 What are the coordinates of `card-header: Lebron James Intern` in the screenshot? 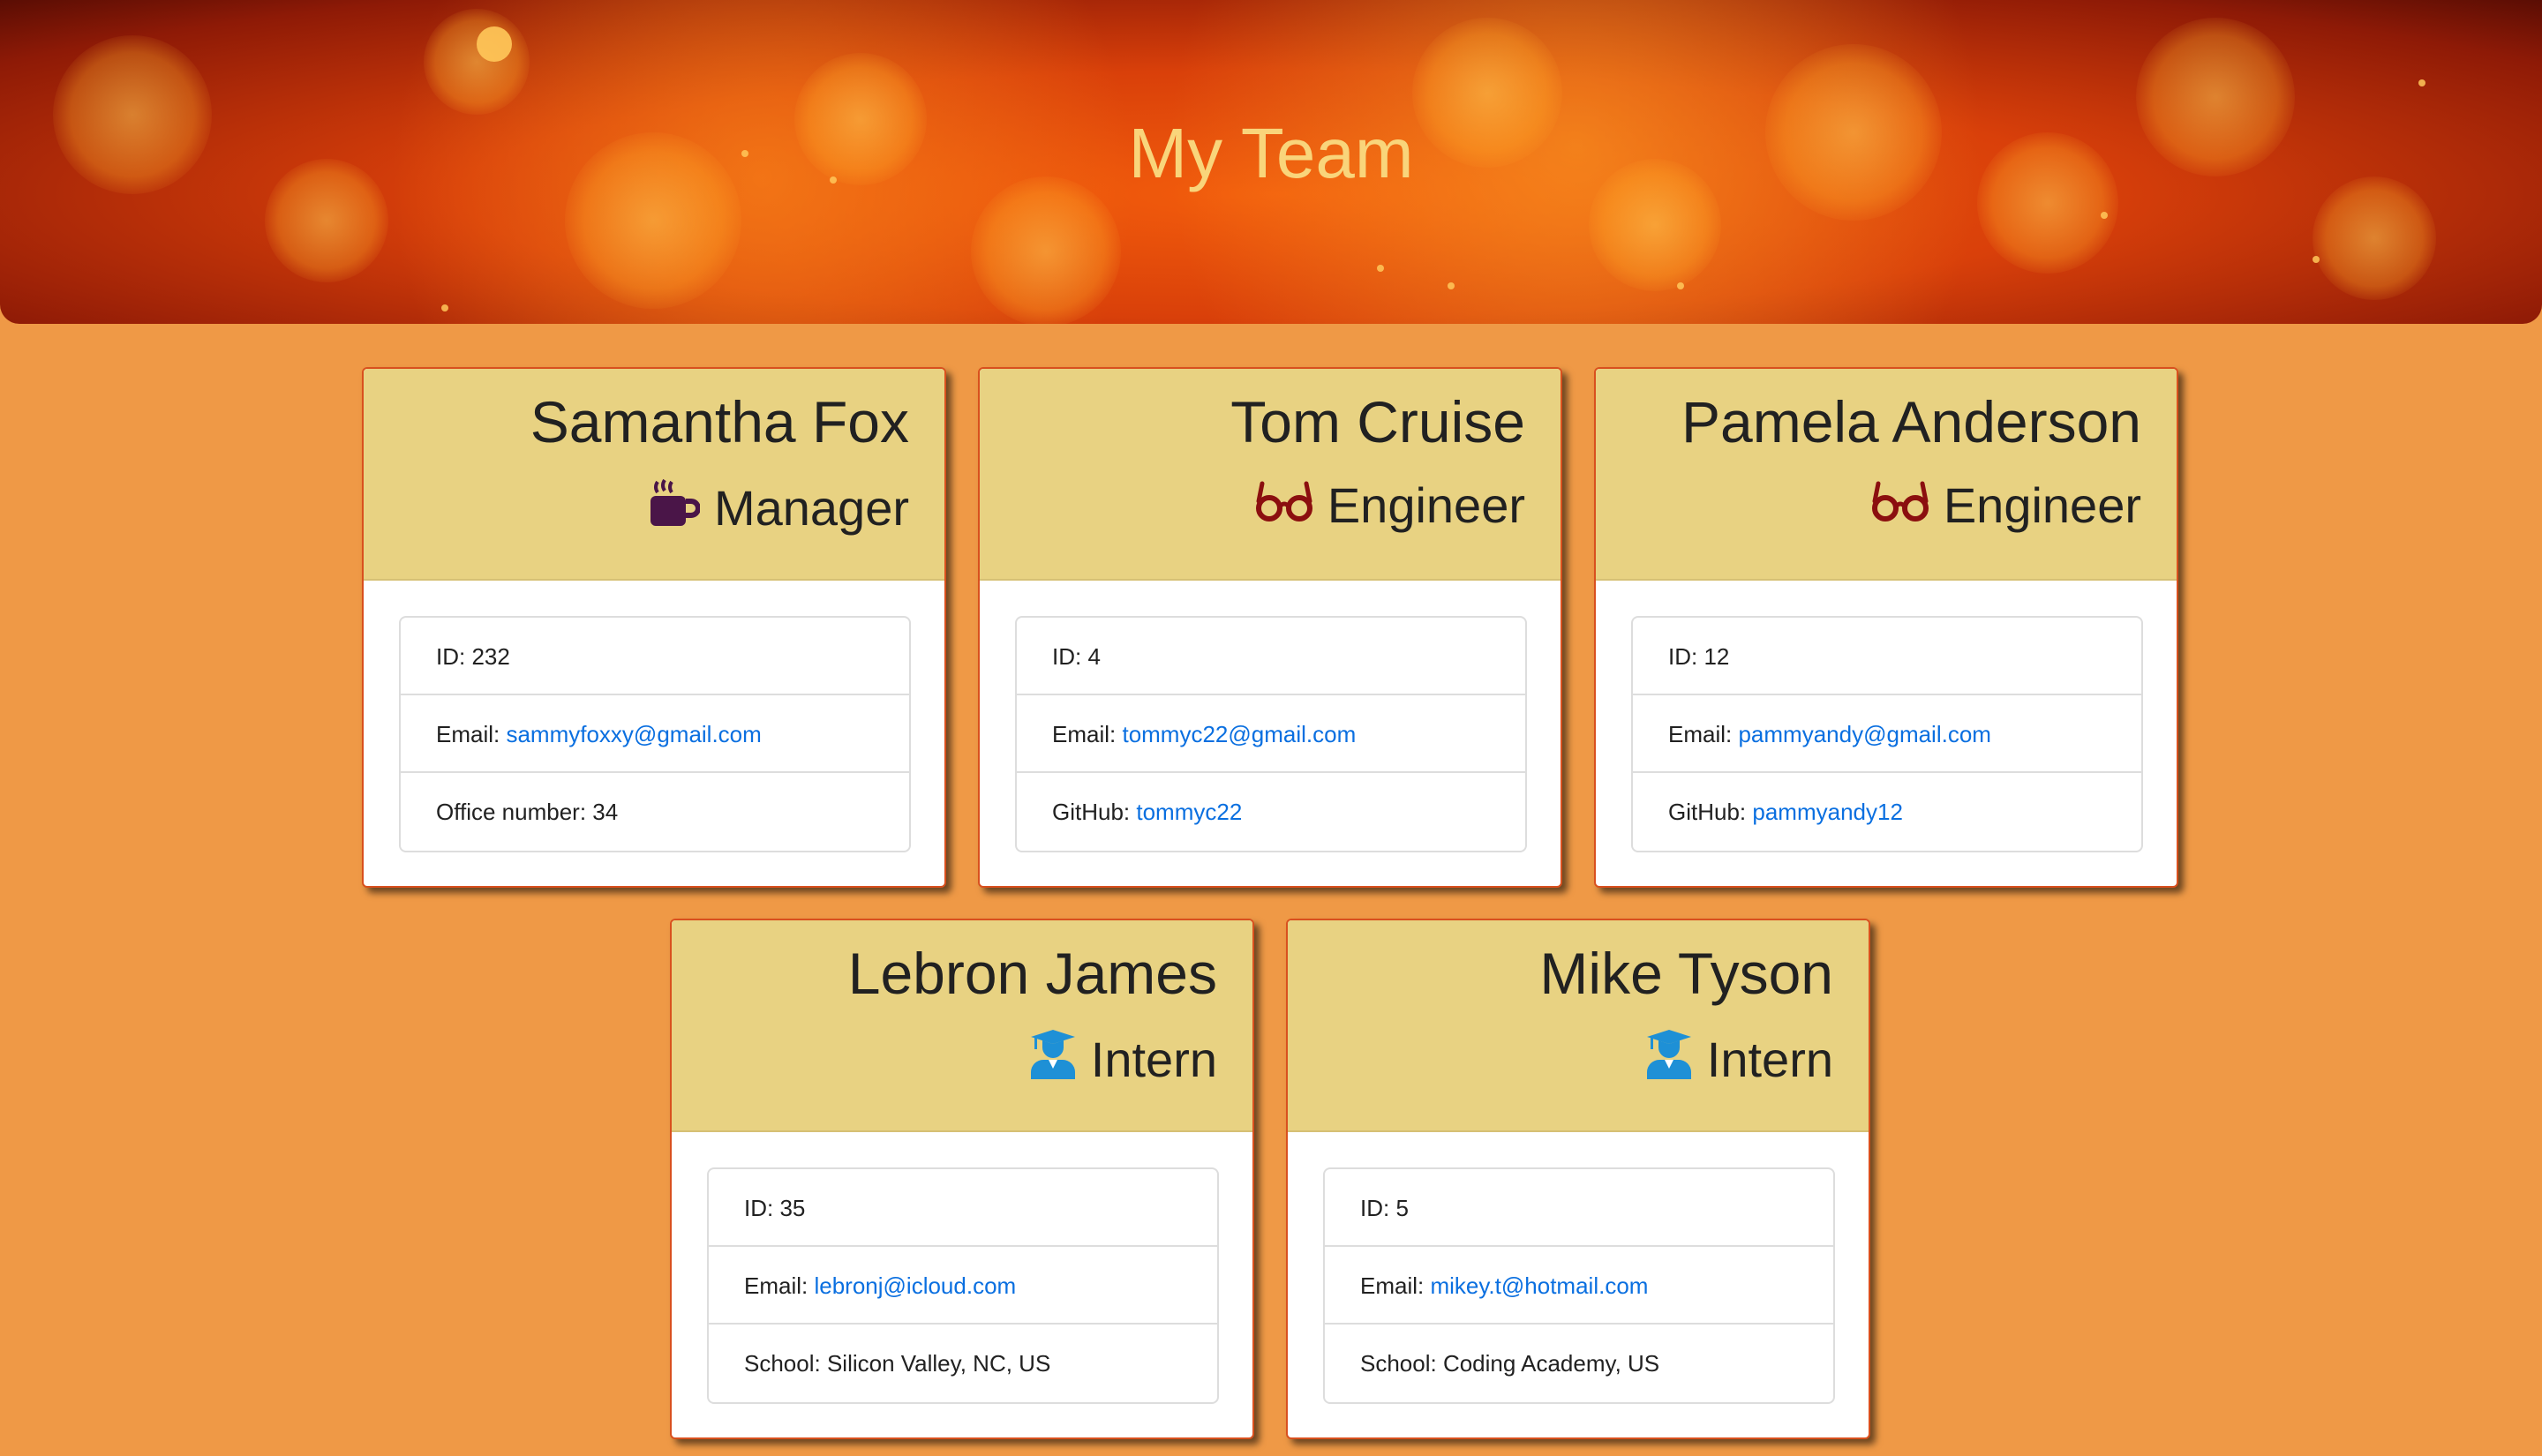 It's located at (962, 1026).